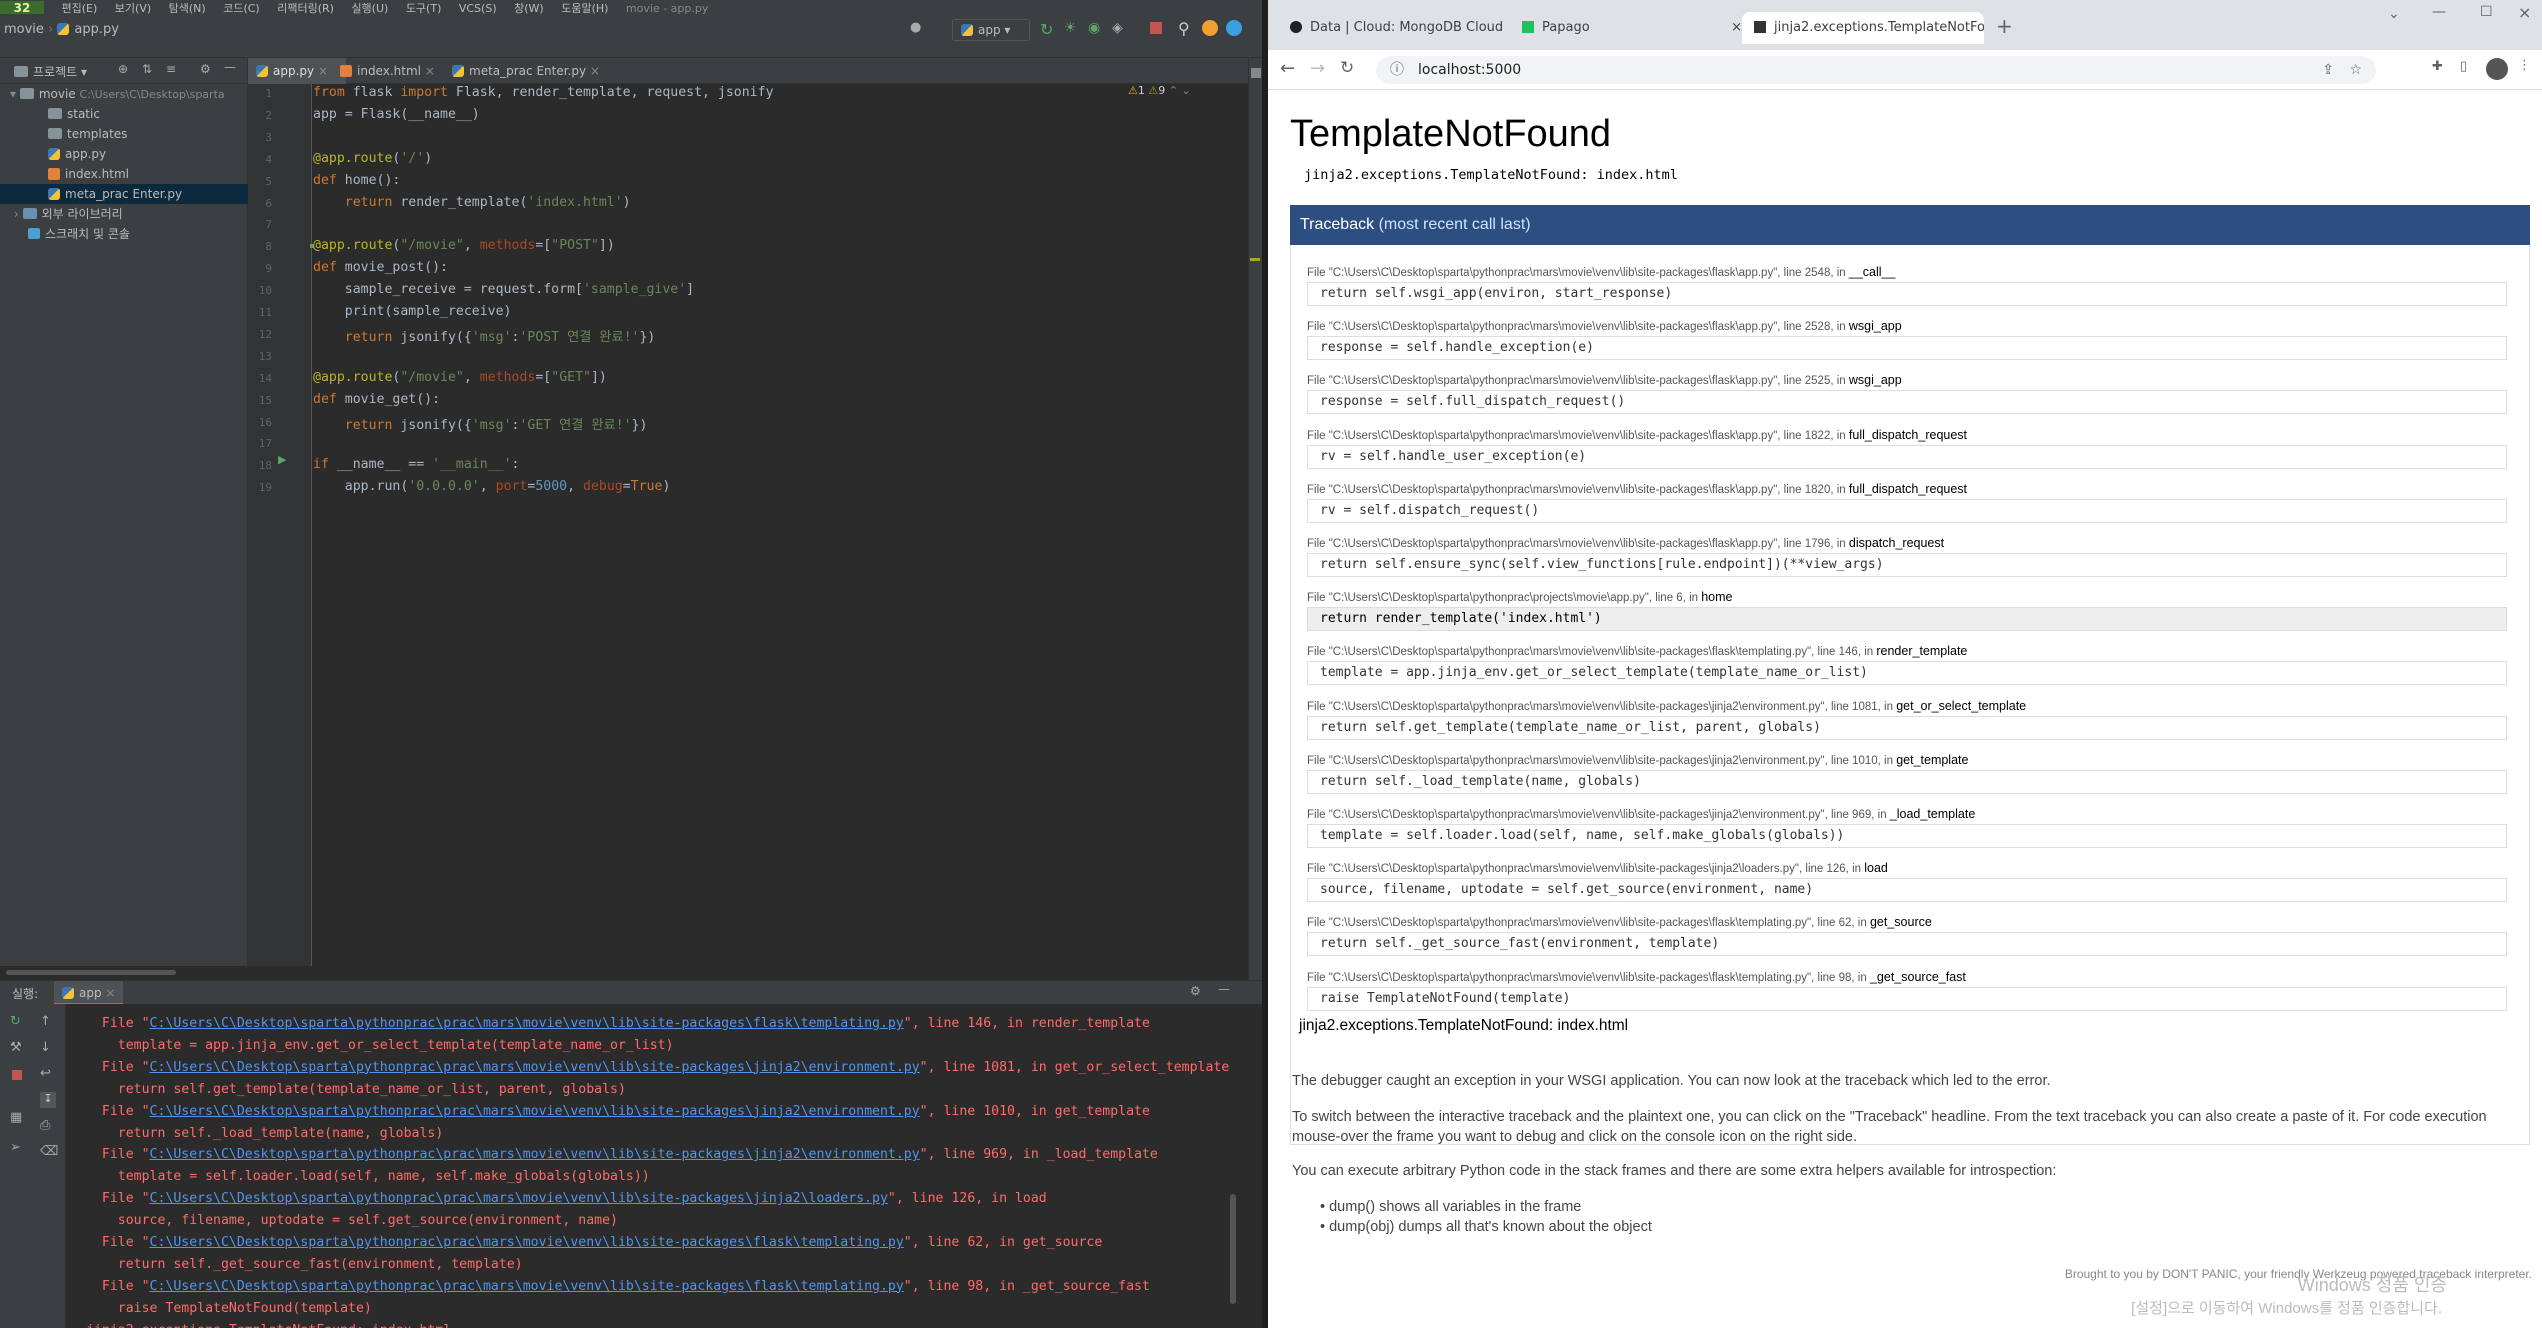 This screenshot has height=1328, width=2542. I want to click on trash-icon: ⌫, so click(49, 1151).